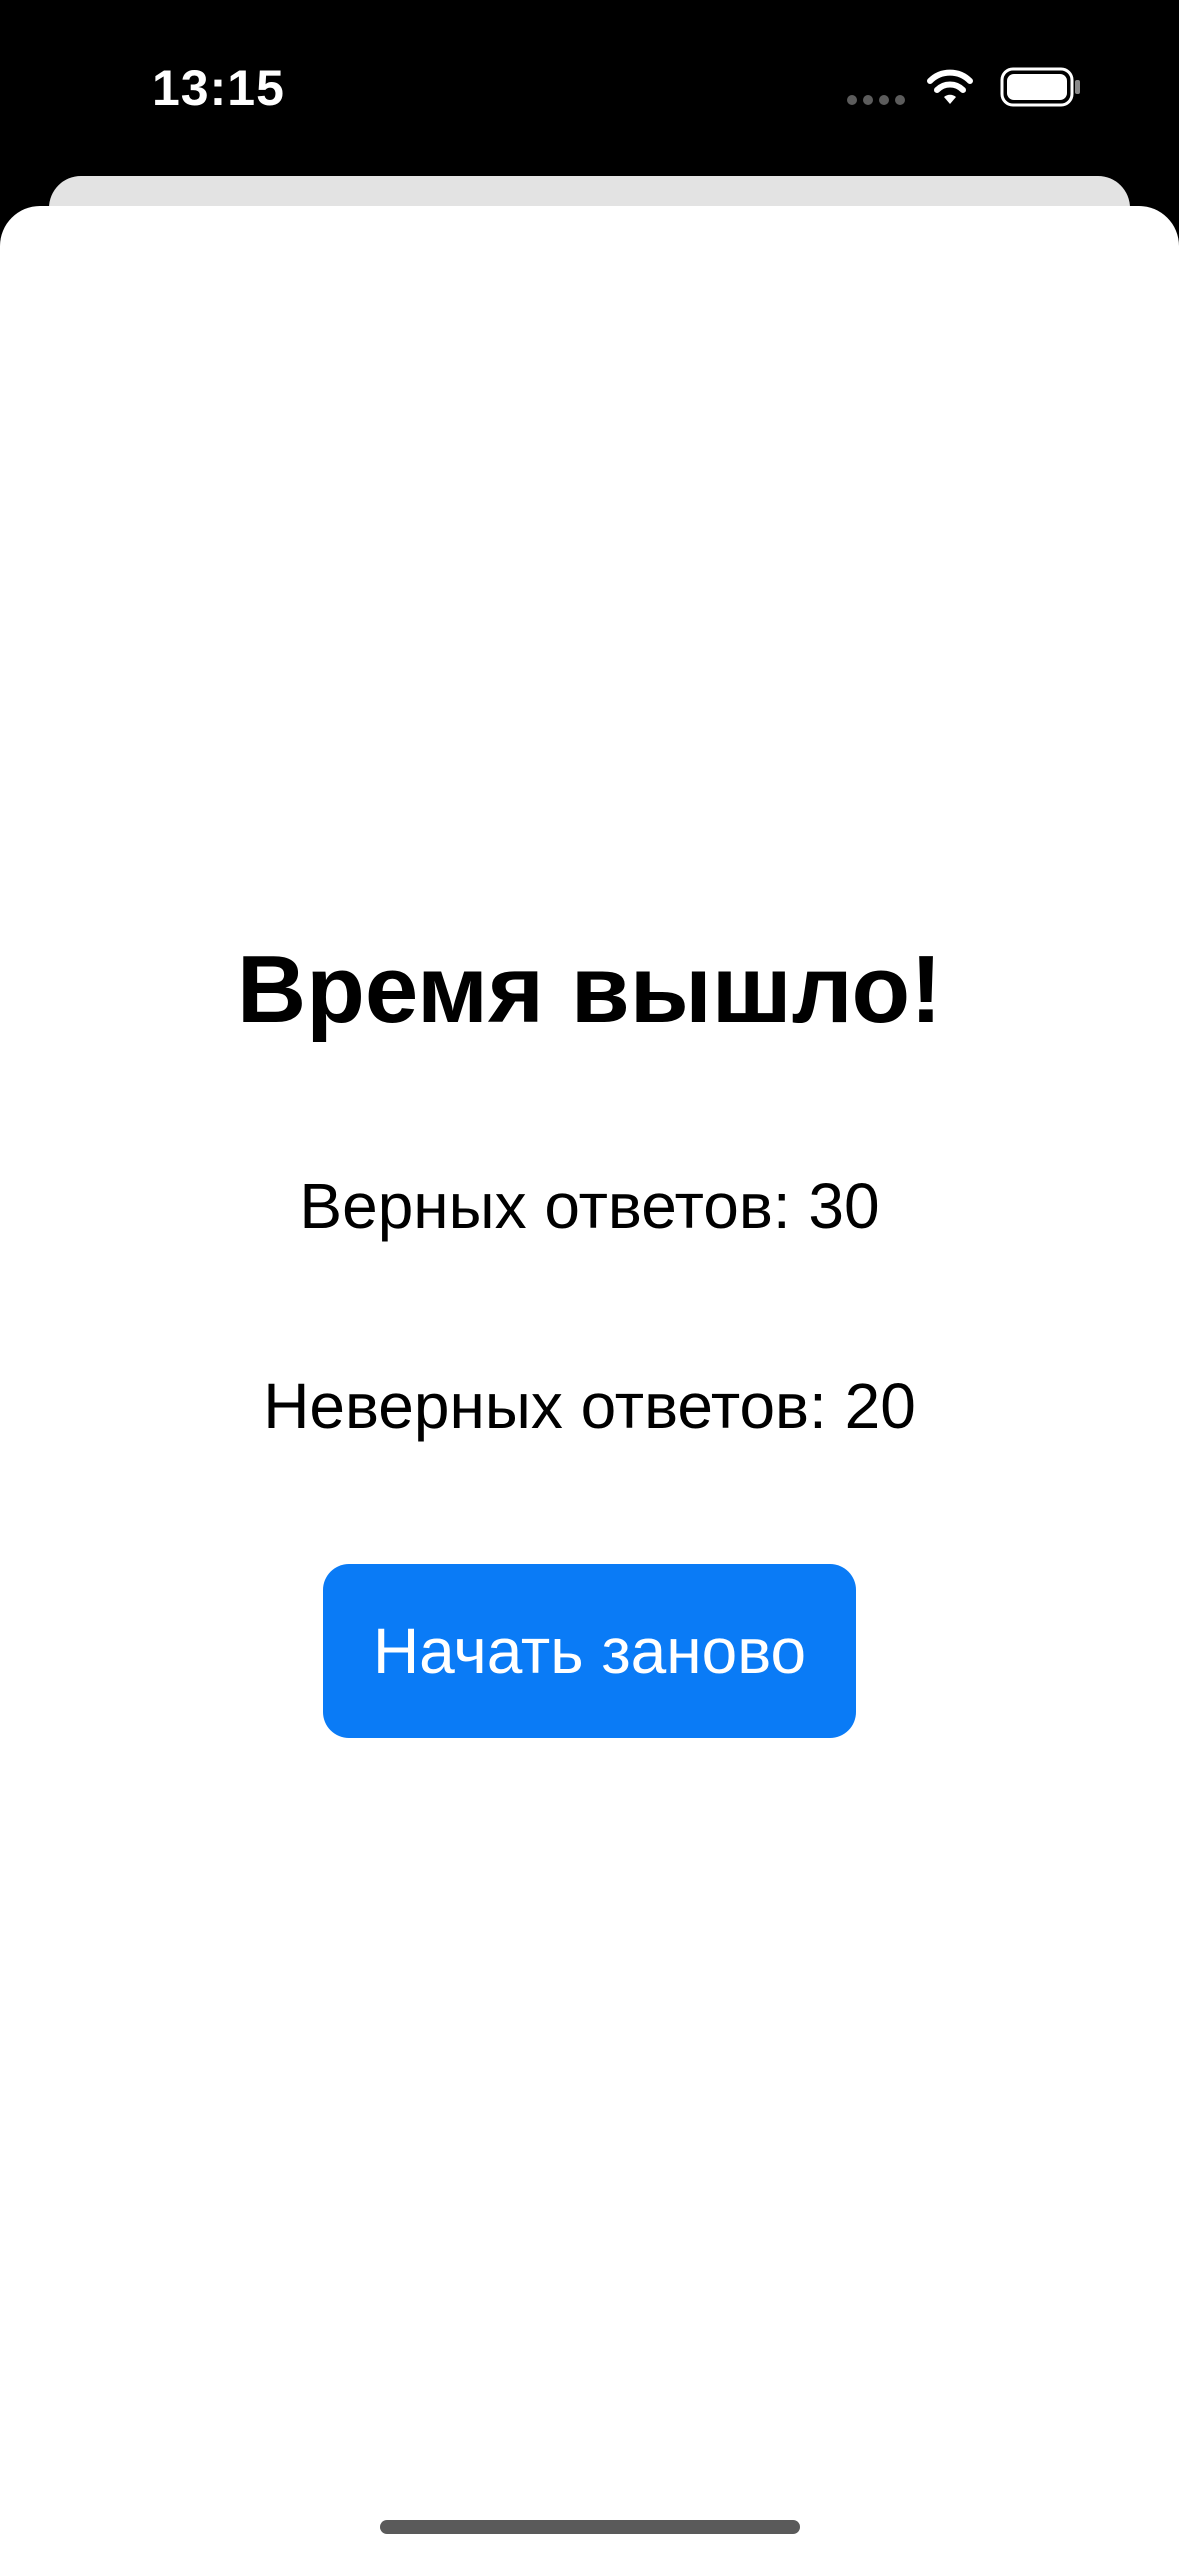  Describe the element at coordinates (589, 1406) in the screenshot. I see `wrong-answers-count: Неверных ответов: 20` at that location.